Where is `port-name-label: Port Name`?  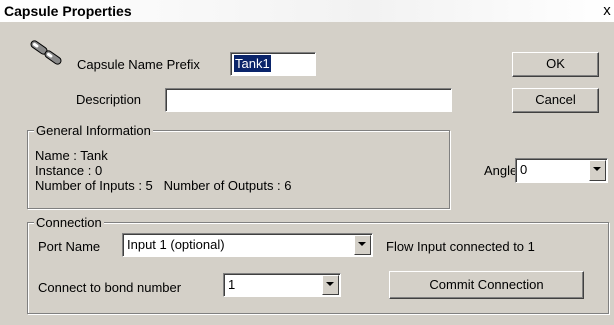 port-name-label: Port Name is located at coordinates (69, 246).